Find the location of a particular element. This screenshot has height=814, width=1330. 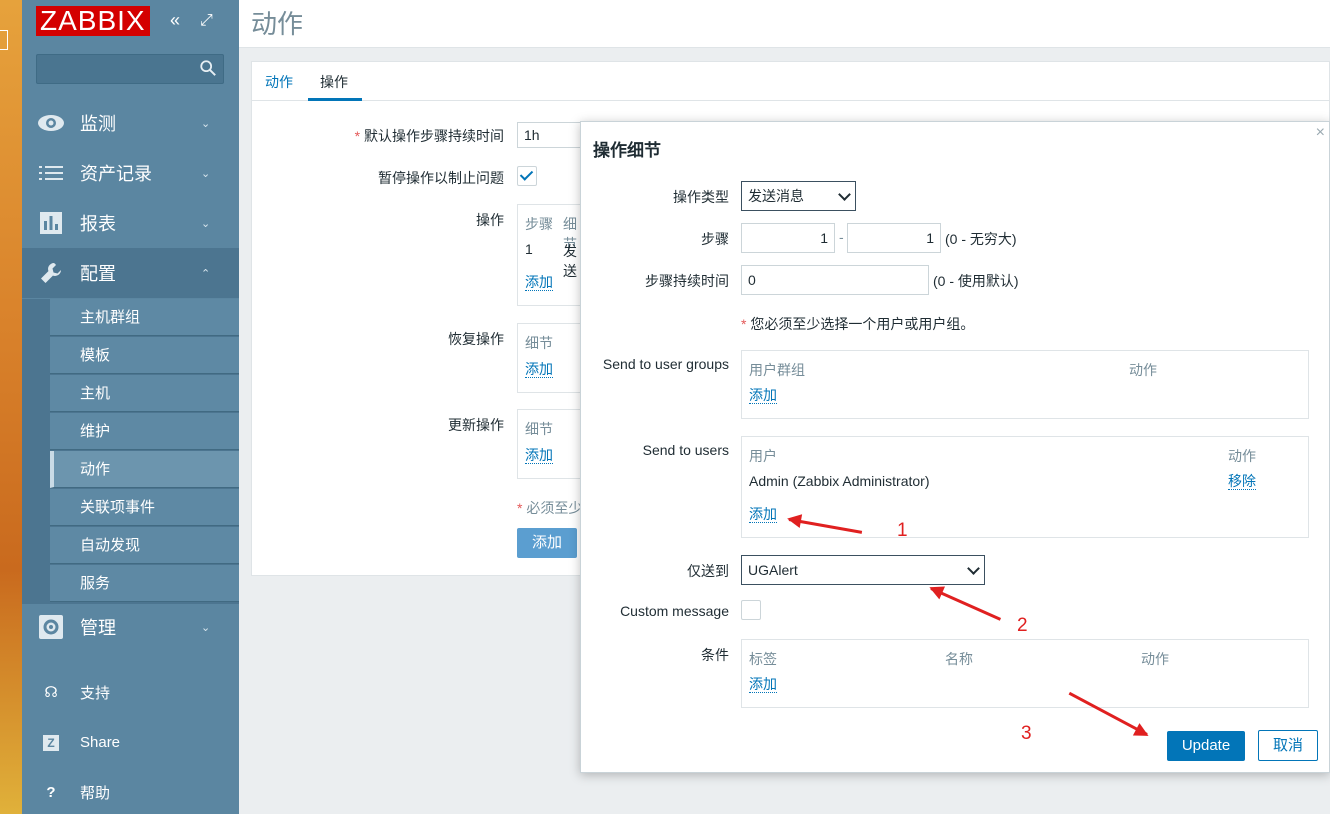

submenu-actions: 动作 is located at coordinates (144, 469).